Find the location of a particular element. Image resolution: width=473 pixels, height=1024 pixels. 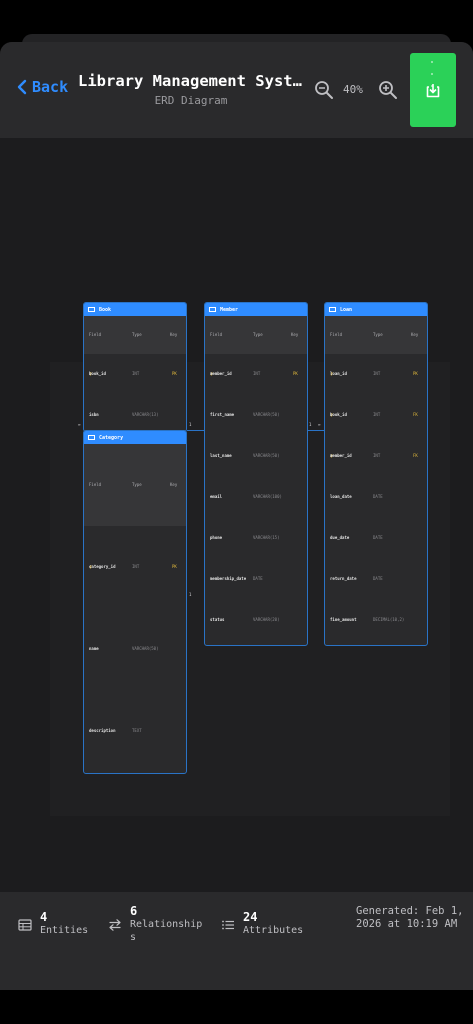

stat-attributes: 24 Attributes is located at coordinates (262, 923).